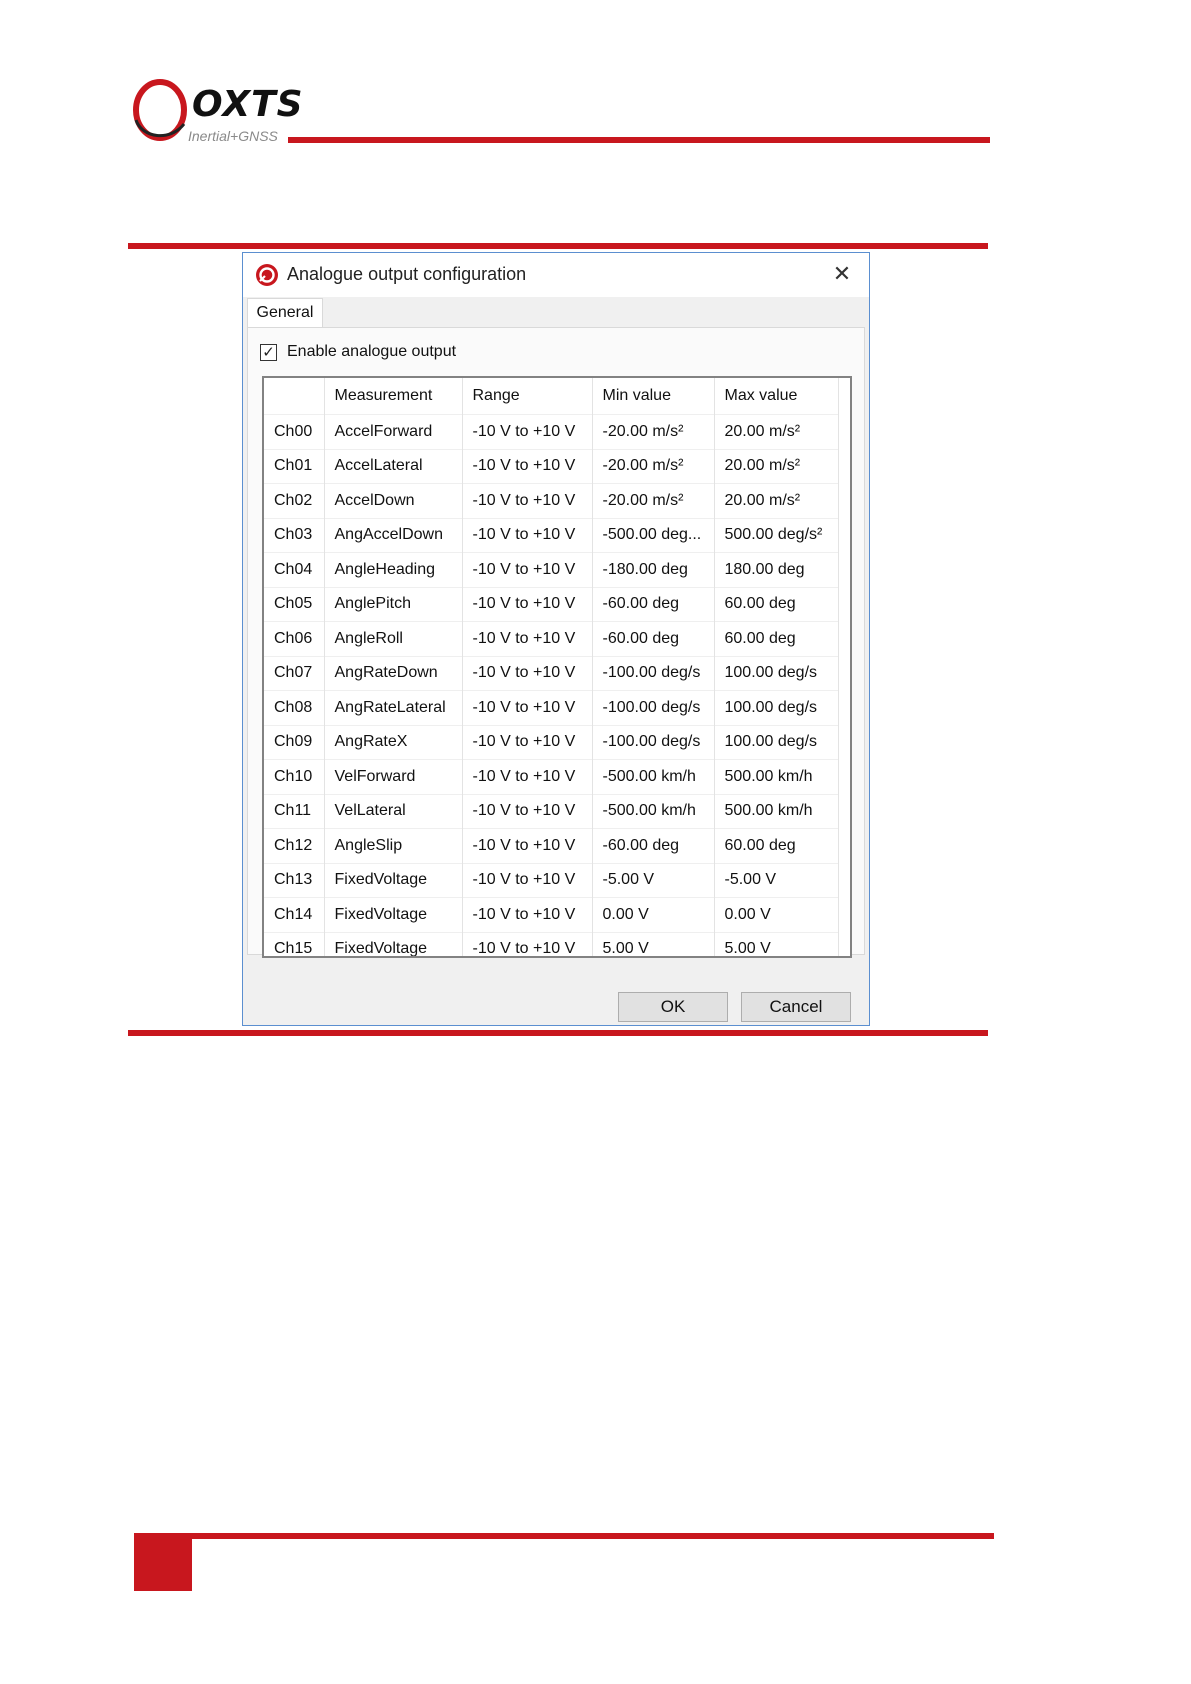  Describe the element at coordinates (393, 535) in the screenshot. I see `measurement-cell: AngAccelDown` at that location.